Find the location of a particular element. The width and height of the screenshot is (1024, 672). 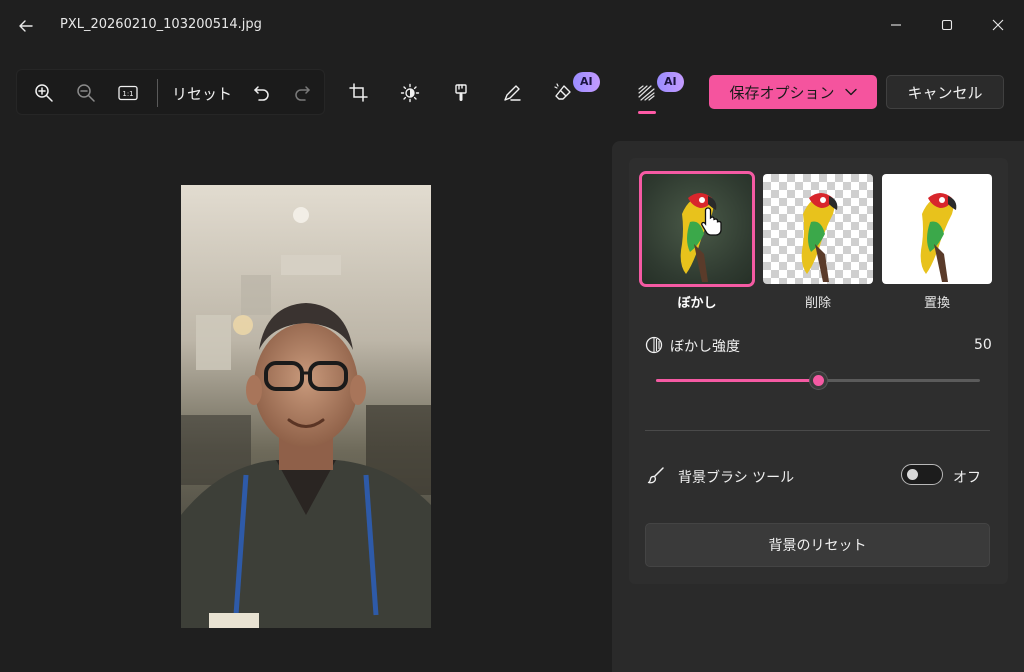

pen-icon is located at coordinates (512, 93).